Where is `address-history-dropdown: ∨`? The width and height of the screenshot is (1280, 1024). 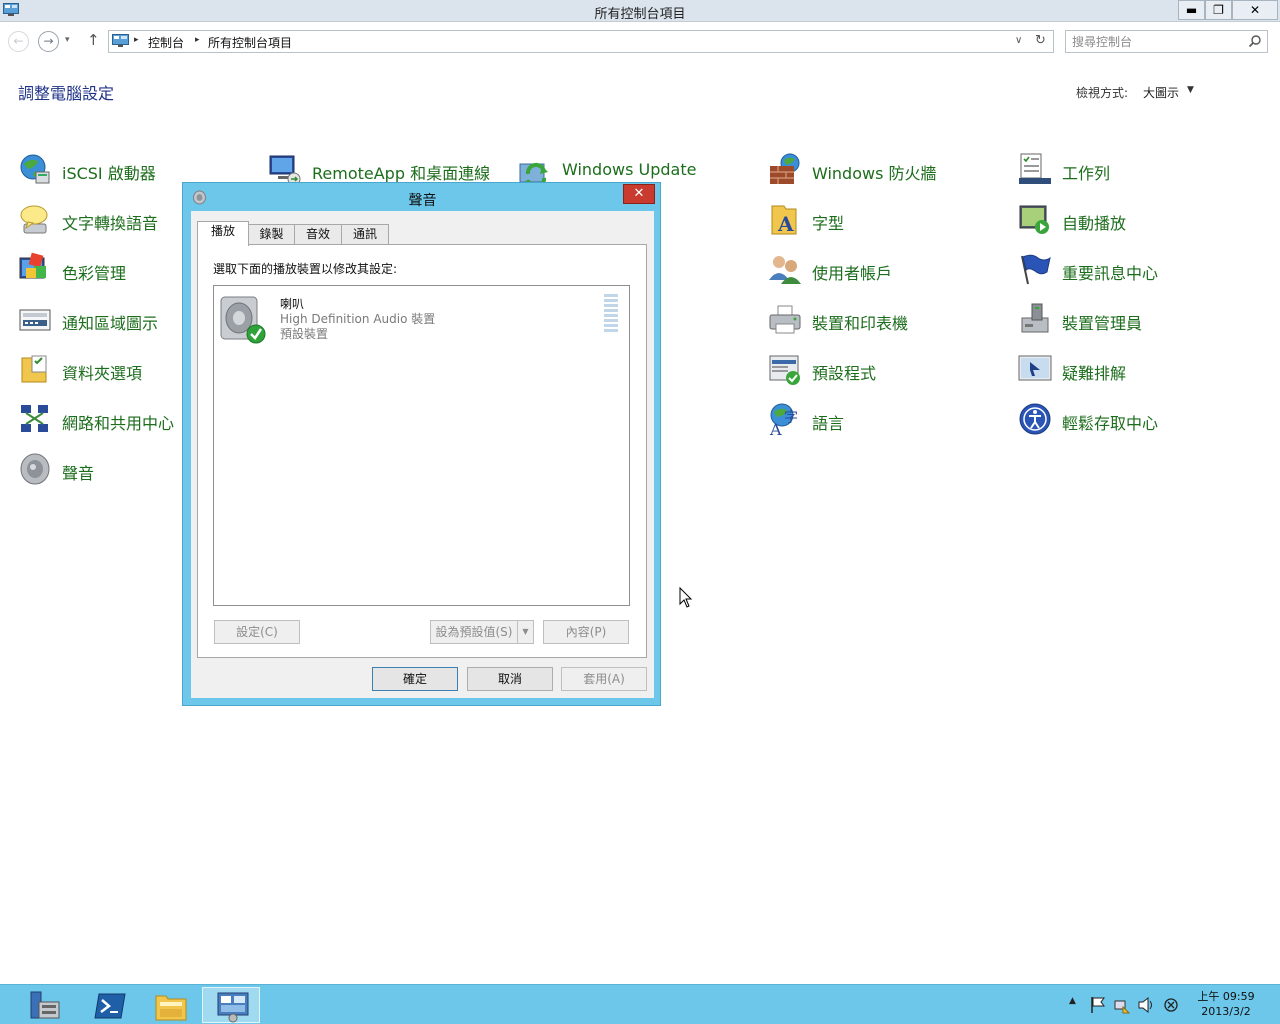
address-history-dropdown: ∨ is located at coordinates (1018, 40).